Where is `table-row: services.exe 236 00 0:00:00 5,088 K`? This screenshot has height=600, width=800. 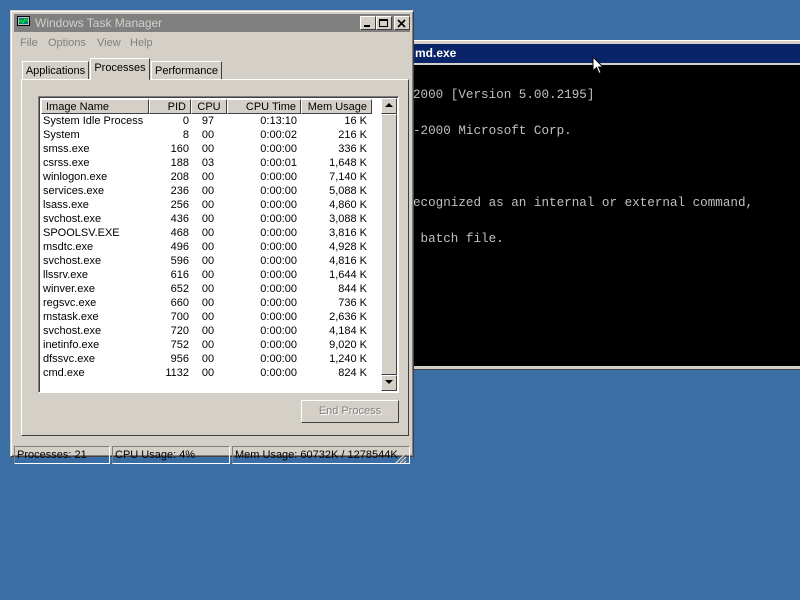
table-row: services.exe 236 00 0:00:00 5,088 K is located at coordinates (211, 191).